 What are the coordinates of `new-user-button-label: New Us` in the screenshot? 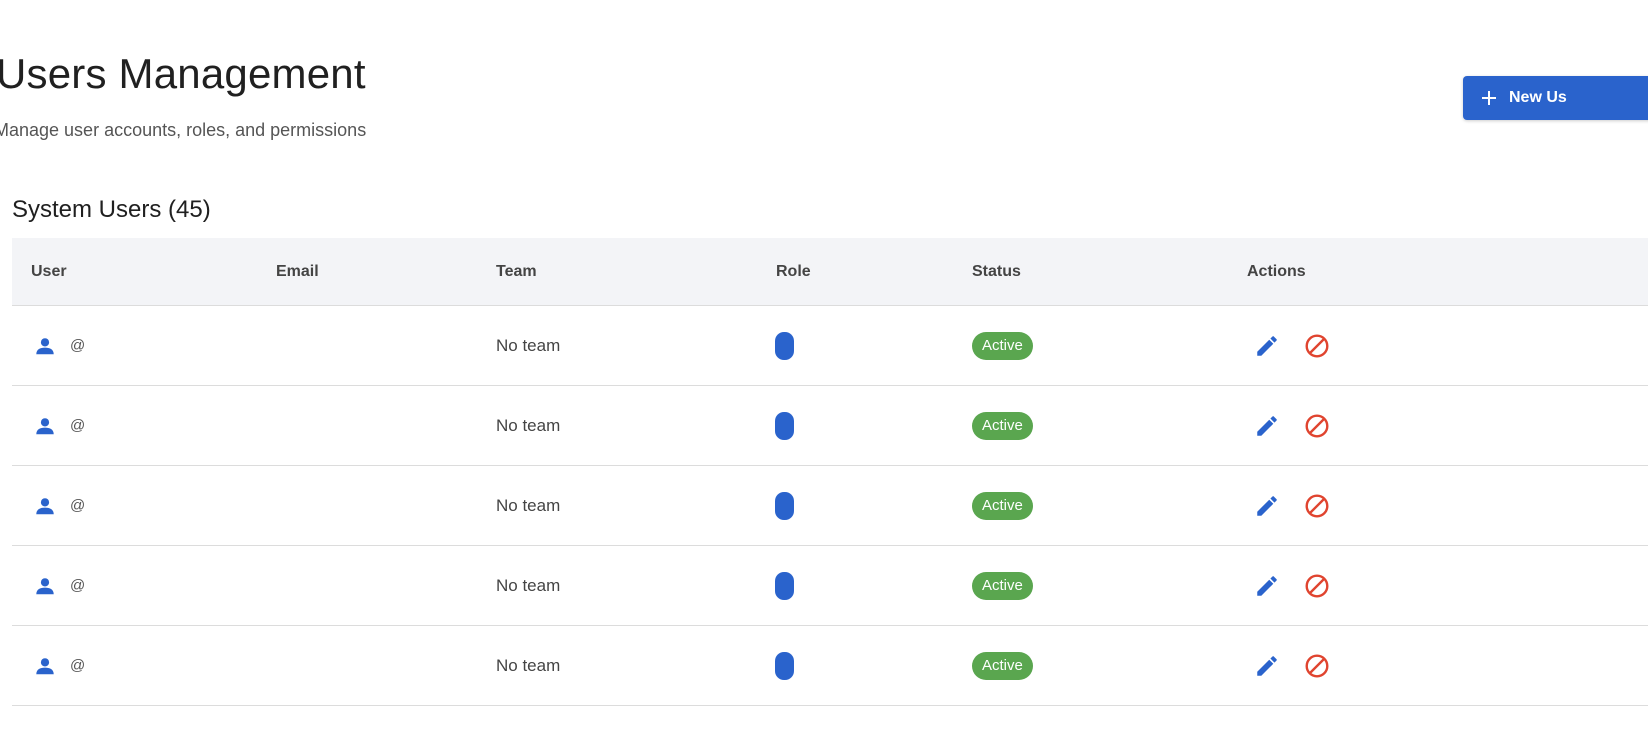 It's located at (1538, 97).